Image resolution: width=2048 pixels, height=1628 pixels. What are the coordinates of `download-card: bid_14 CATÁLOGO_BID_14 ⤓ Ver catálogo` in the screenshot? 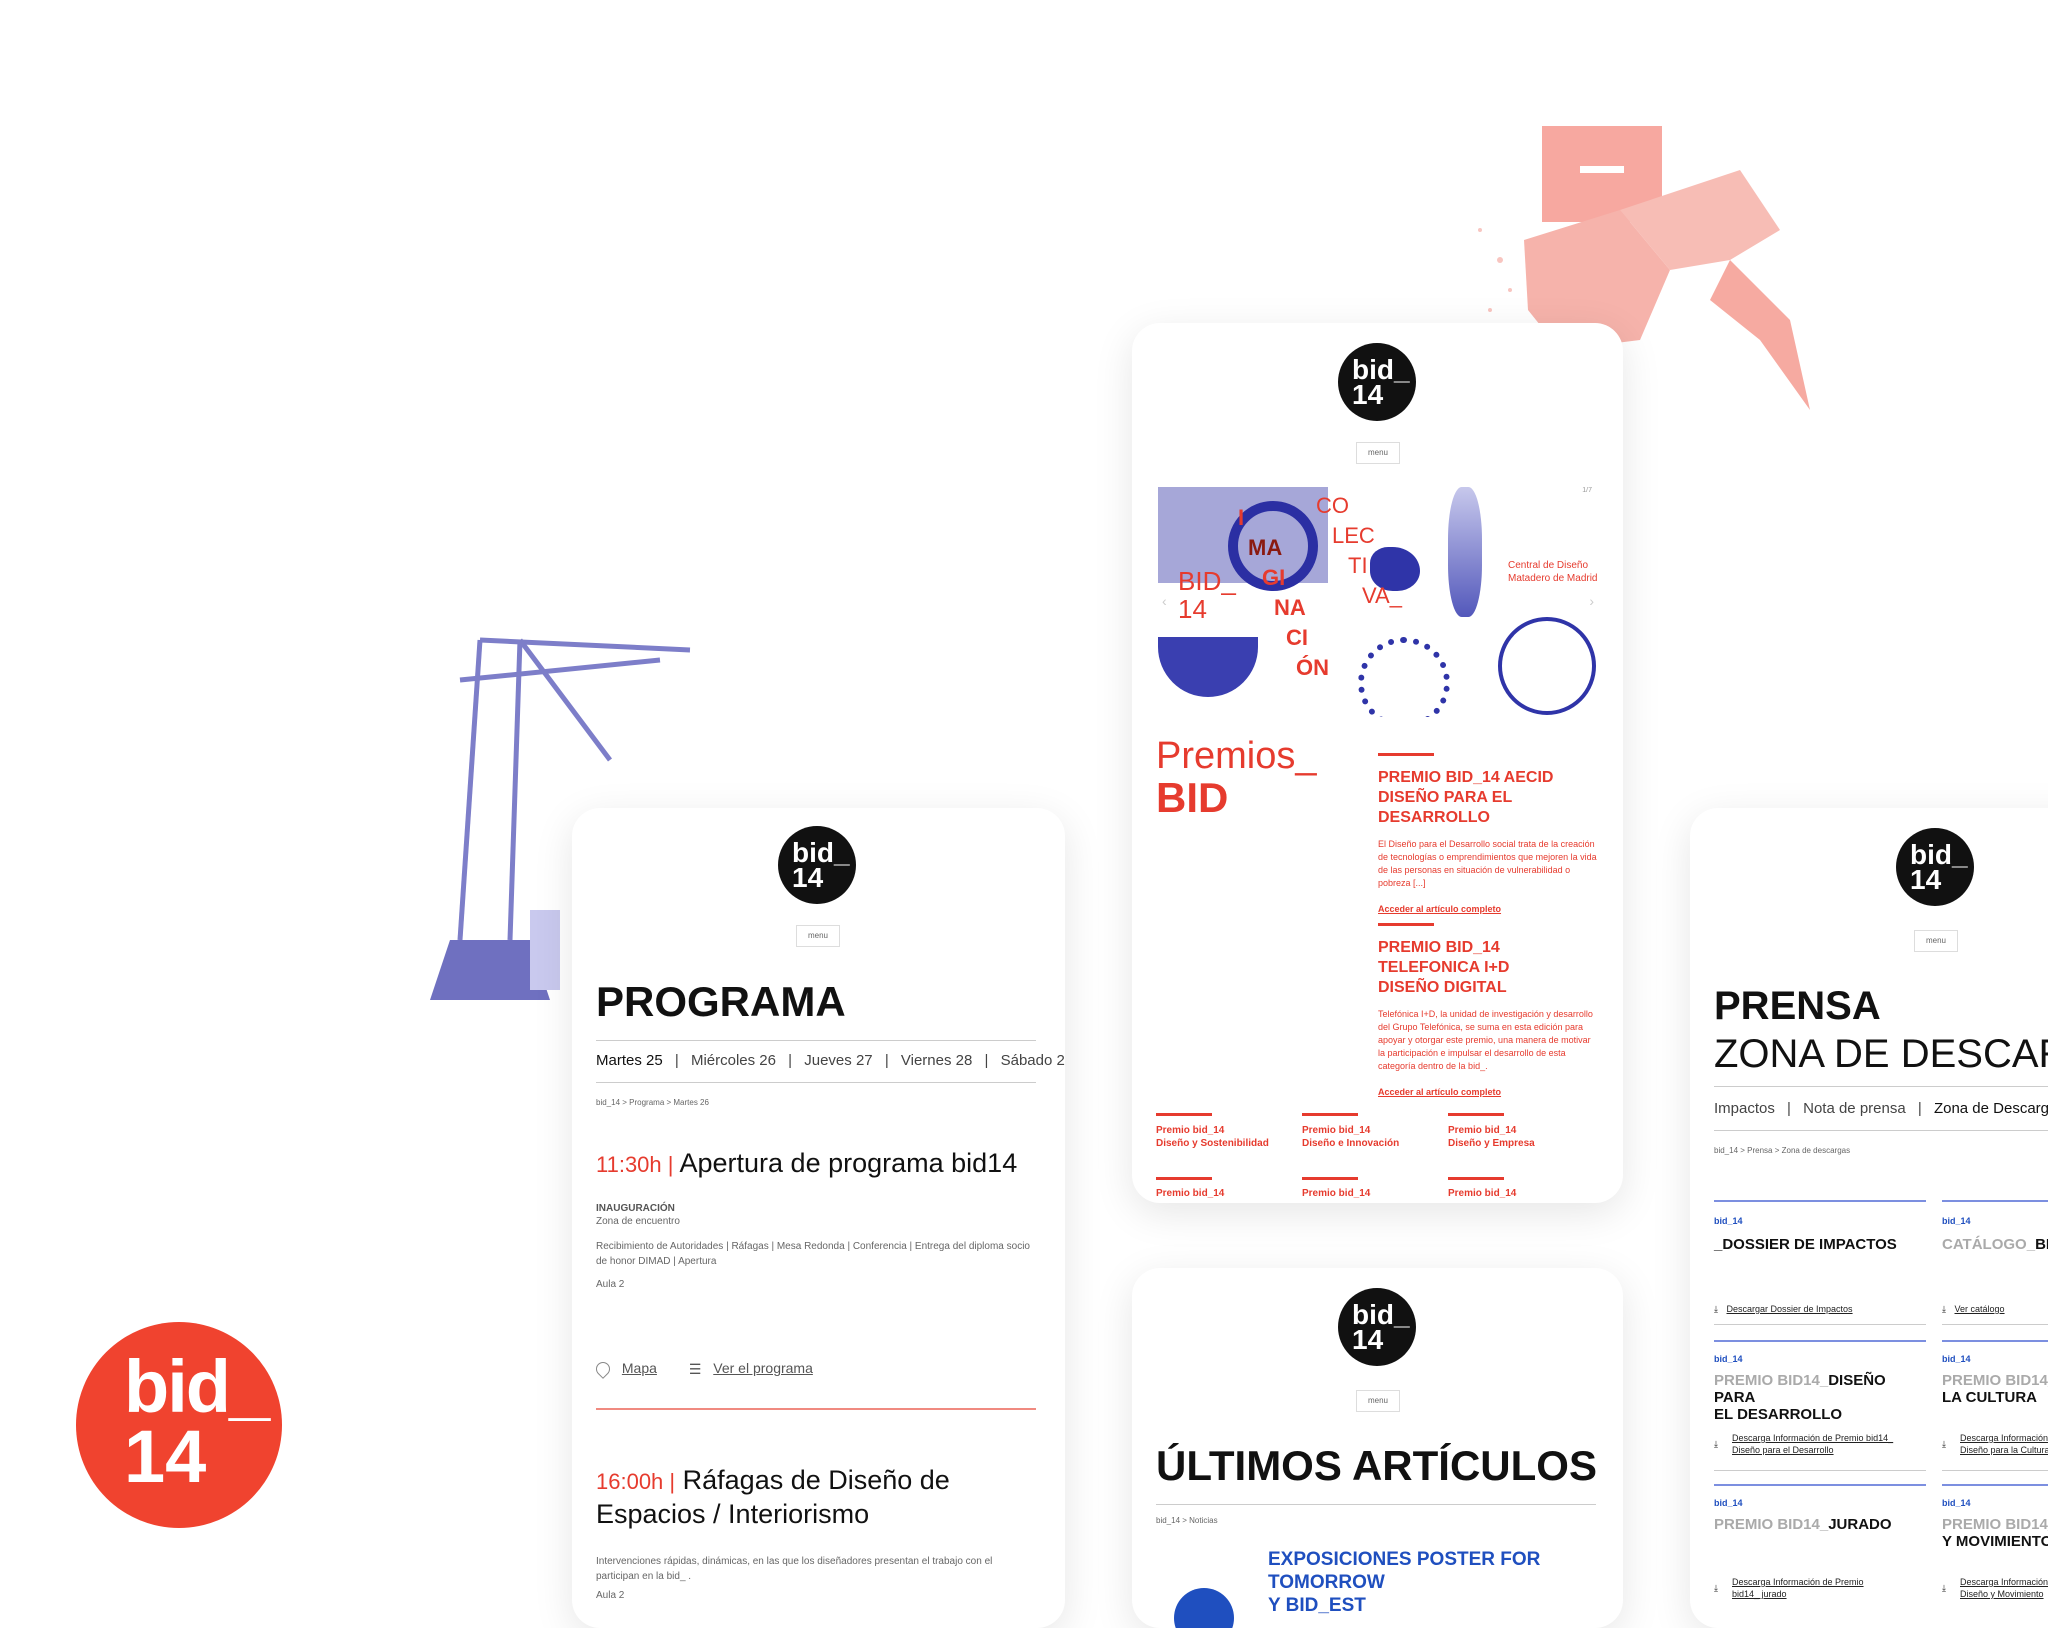 It's located at (1995, 1265).